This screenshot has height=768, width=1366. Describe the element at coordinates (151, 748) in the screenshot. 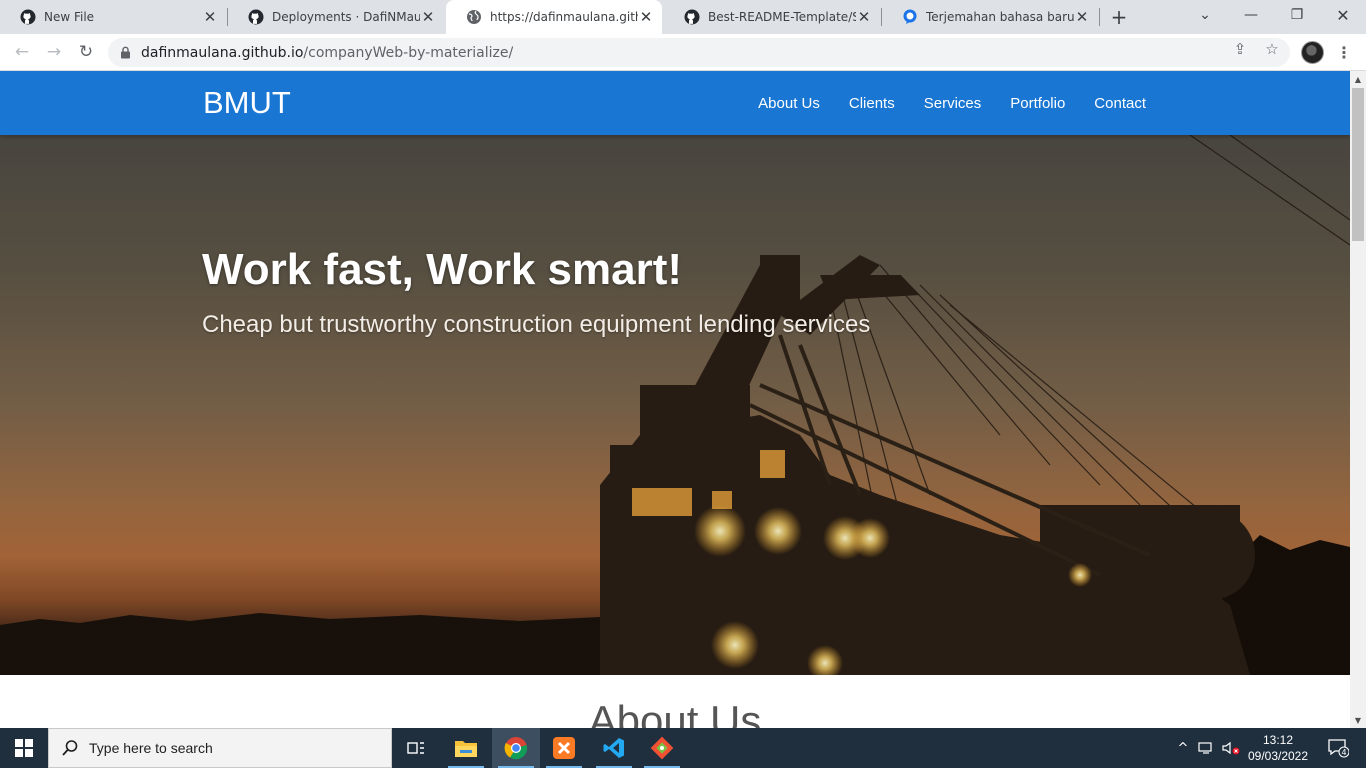

I see `search-placeholder: Type here to search` at that location.